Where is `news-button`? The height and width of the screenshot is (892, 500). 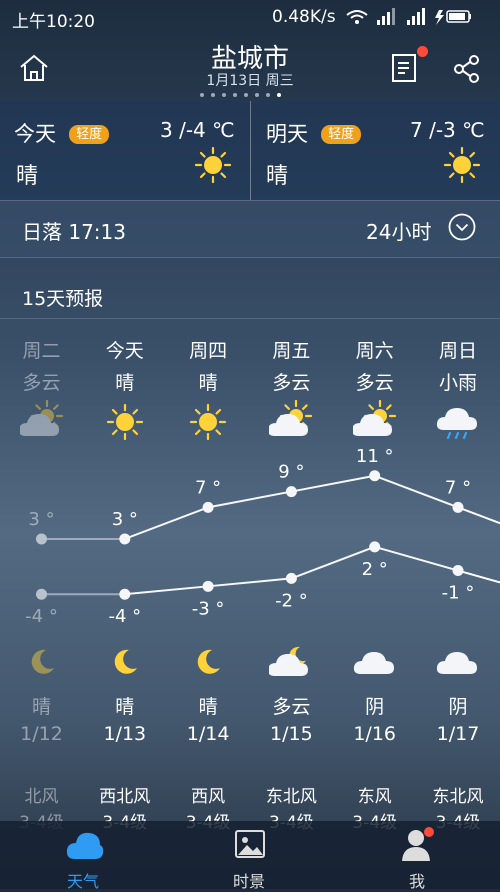 news-button is located at coordinates (409, 65).